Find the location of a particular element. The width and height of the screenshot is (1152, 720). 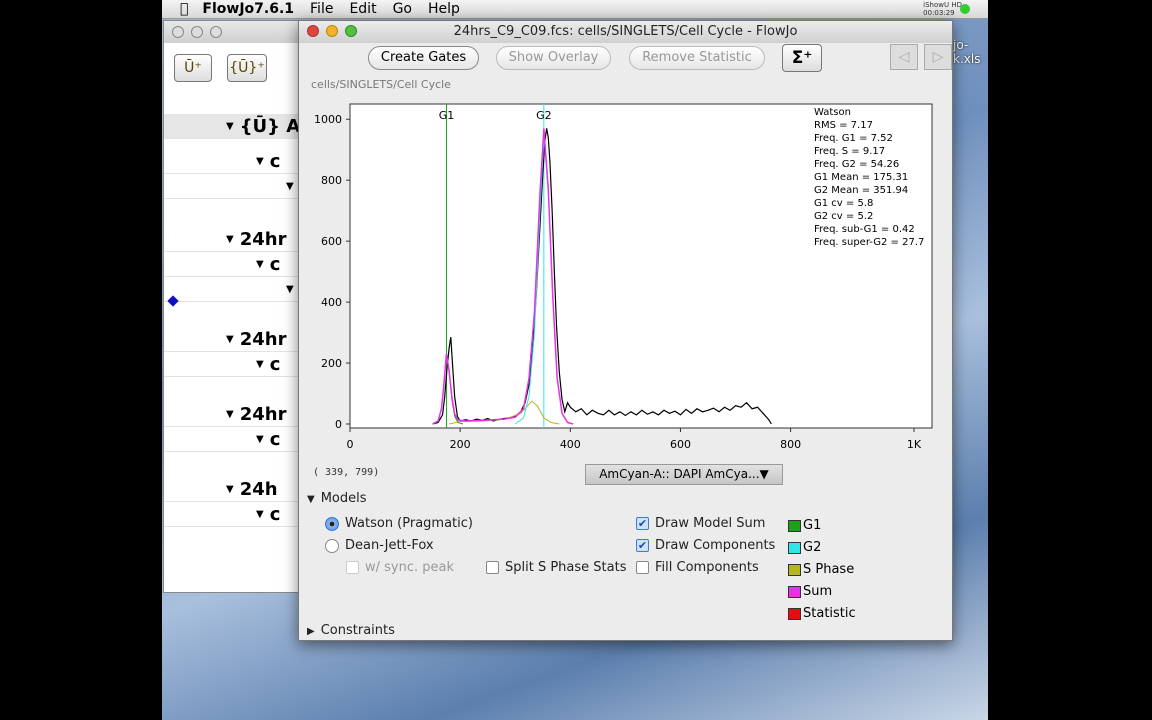

legend-item: Statistic is located at coordinates (822, 613).